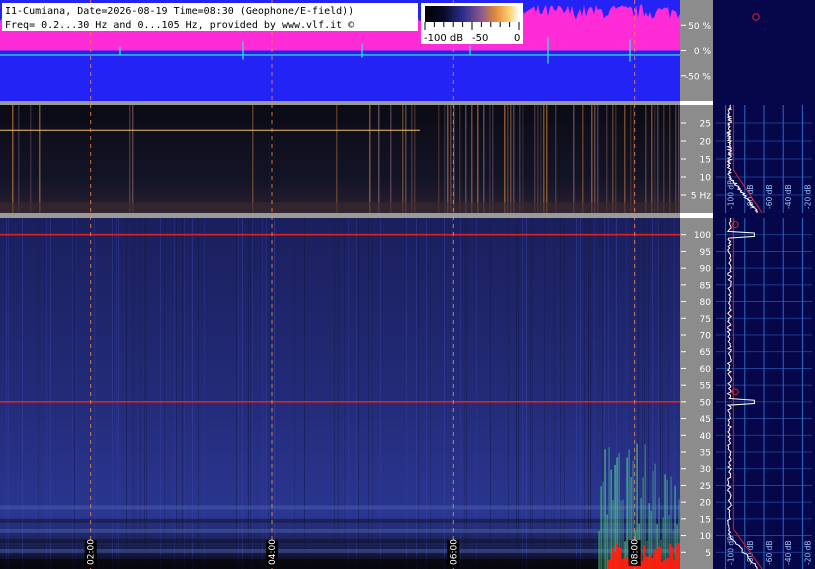  What do you see at coordinates (708, 554) in the screenshot?
I see `high-spectrogram-axis-label: 5` at bounding box center [708, 554].